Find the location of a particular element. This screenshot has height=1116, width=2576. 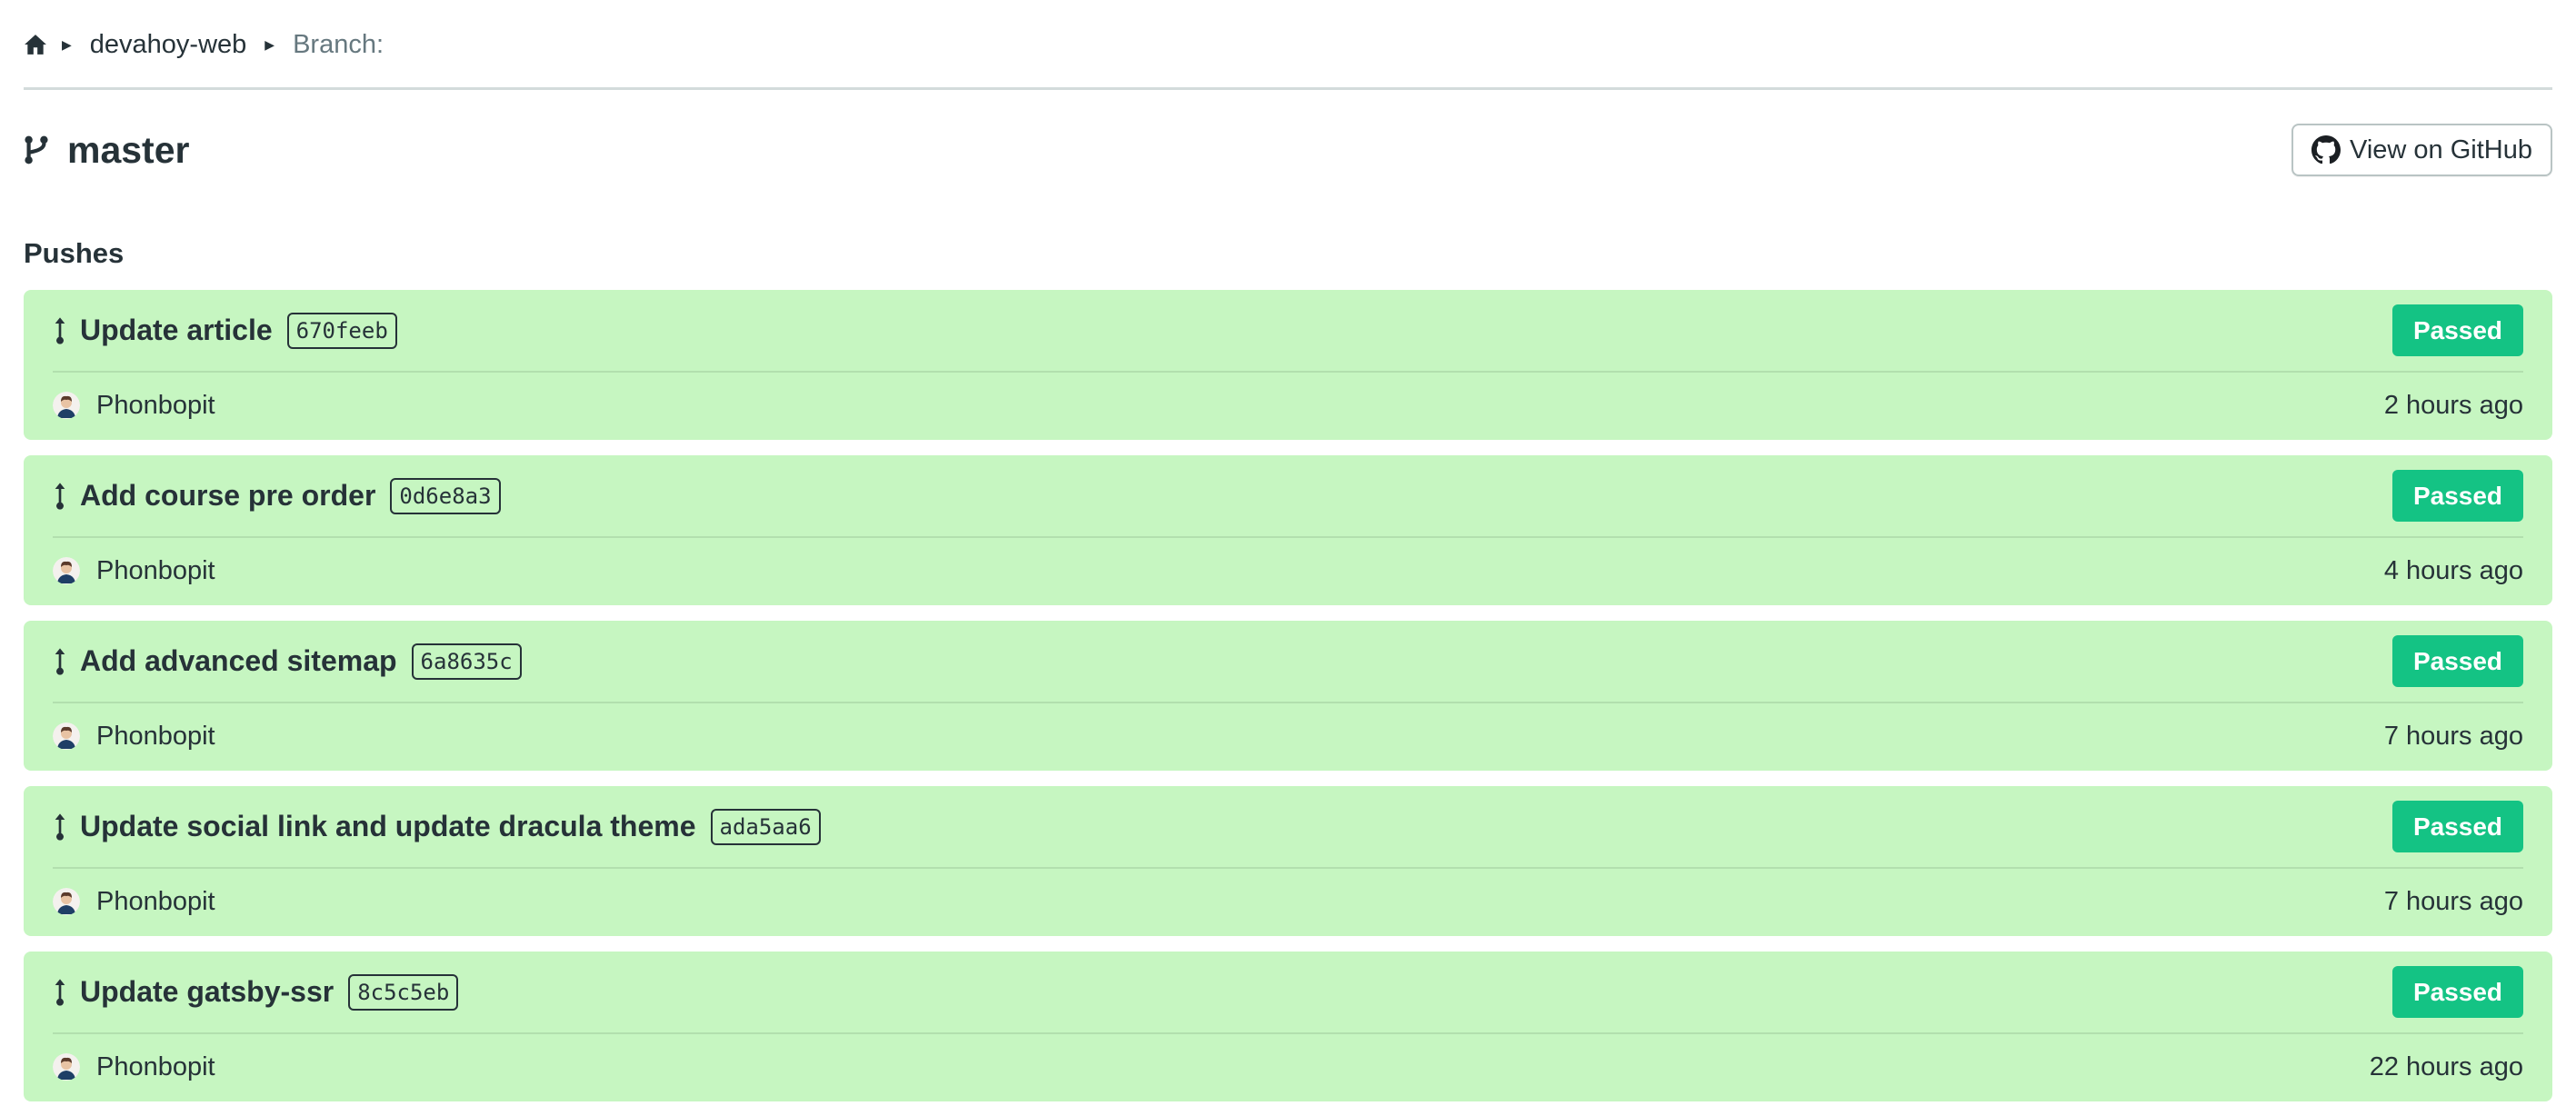

push-time: 2 hours ago is located at coordinates (2453, 405).